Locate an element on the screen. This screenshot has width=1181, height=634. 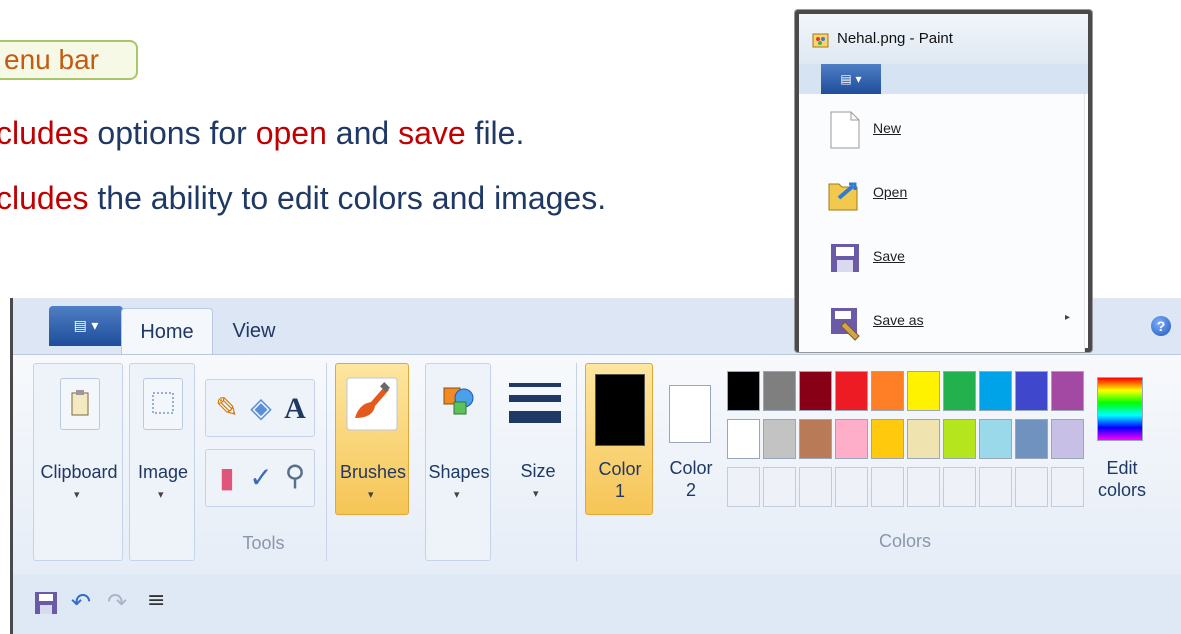
shapes-label: Shapes is located at coordinates (459, 472).